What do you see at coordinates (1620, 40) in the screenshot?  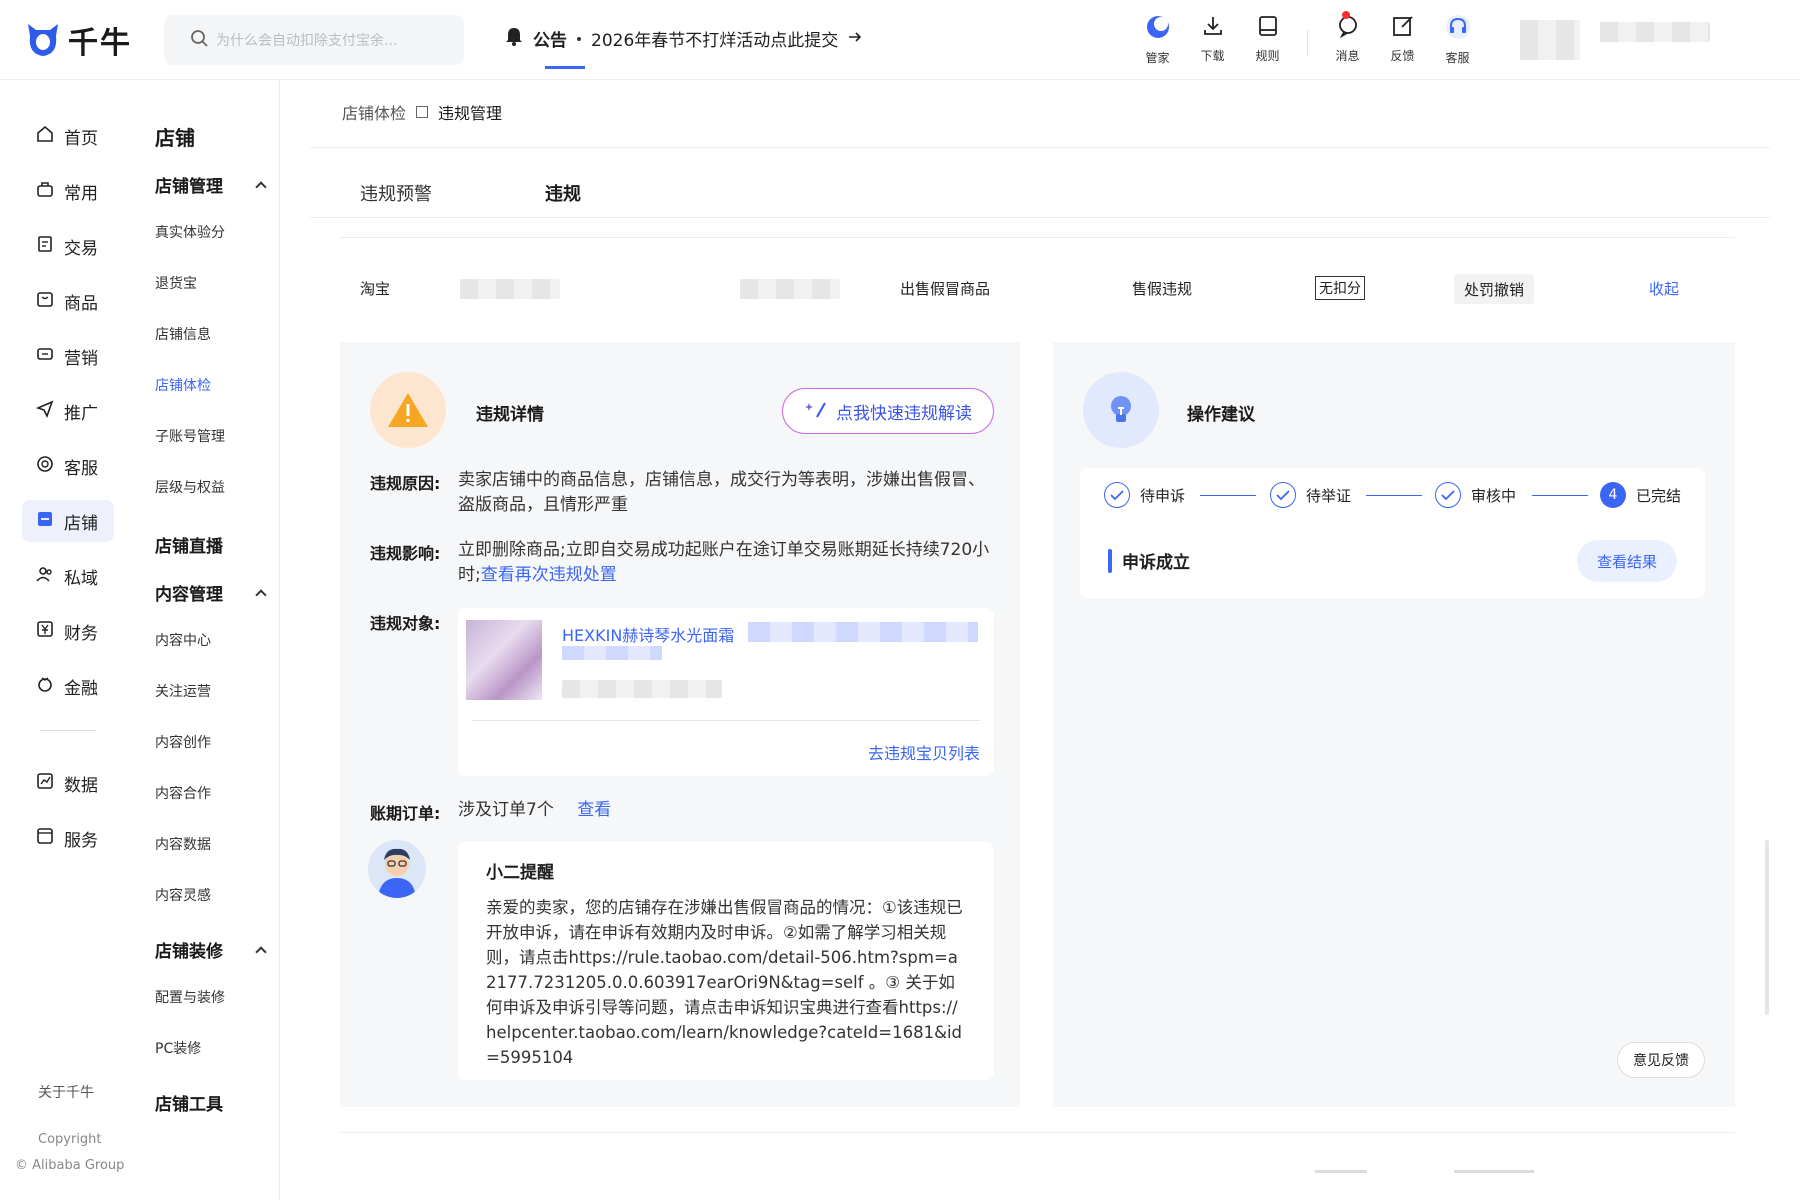 I see `user-profile` at bounding box center [1620, 40].